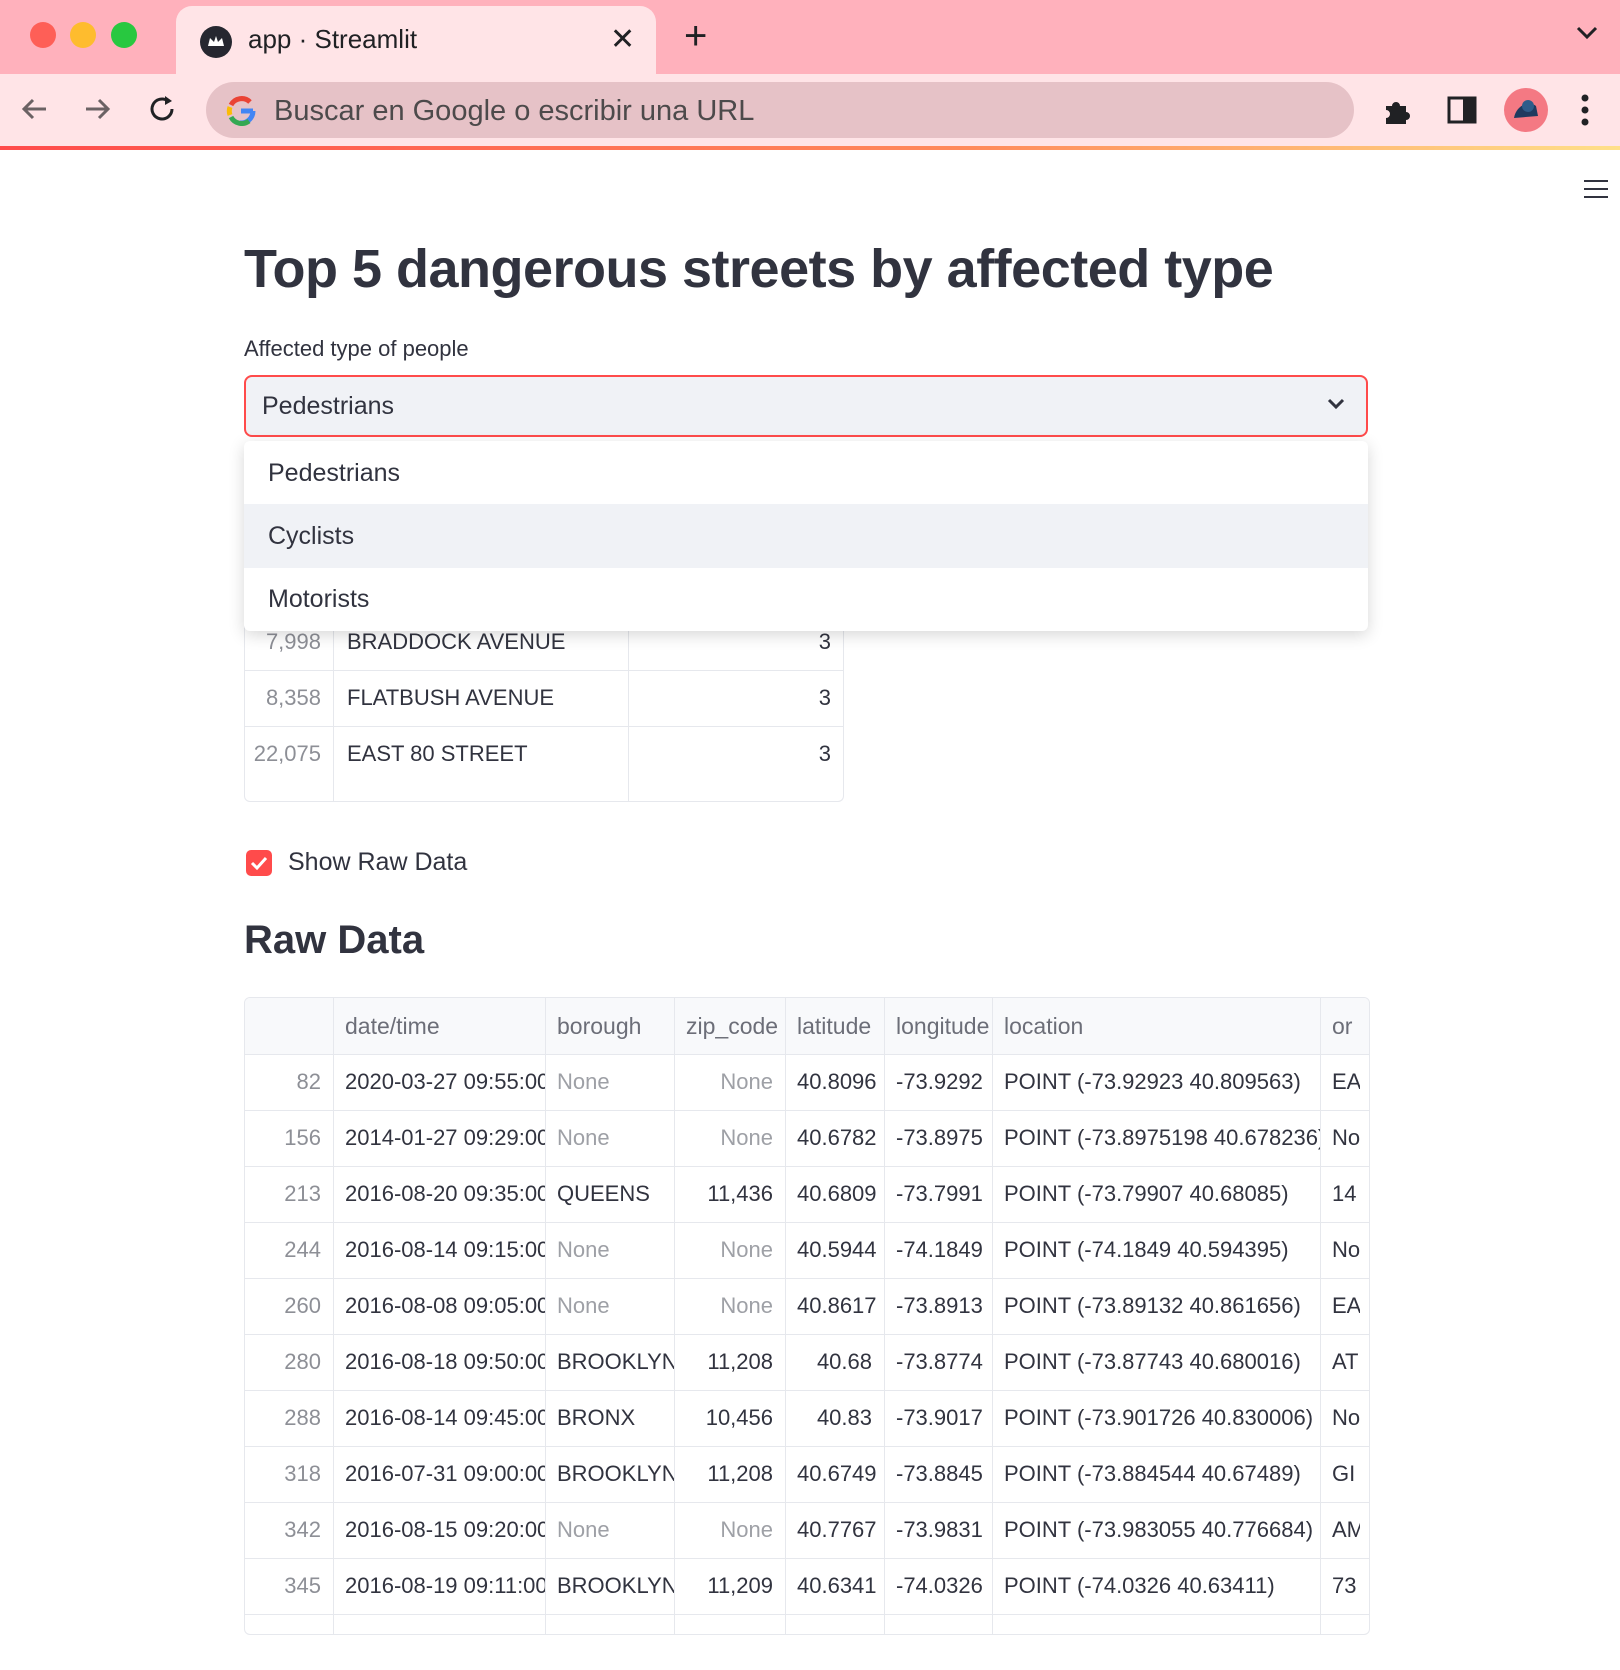 The image size is (1620, 1670). I want to click on address-bar-placeholder: Buscar en Google o escribir una URL, so click(514, 111).